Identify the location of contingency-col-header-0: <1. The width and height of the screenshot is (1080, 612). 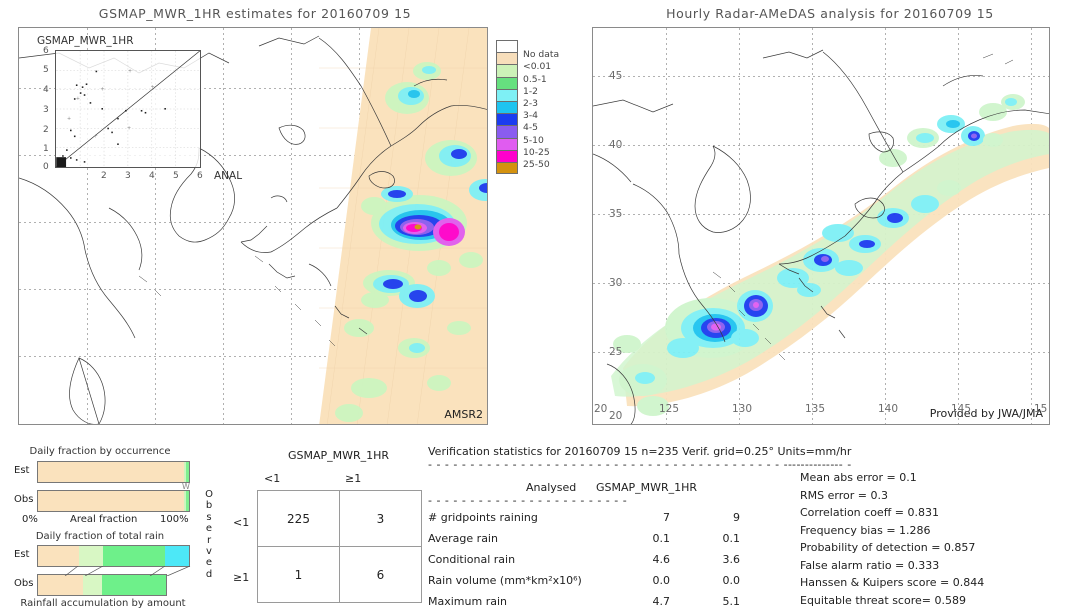
(272, 478).